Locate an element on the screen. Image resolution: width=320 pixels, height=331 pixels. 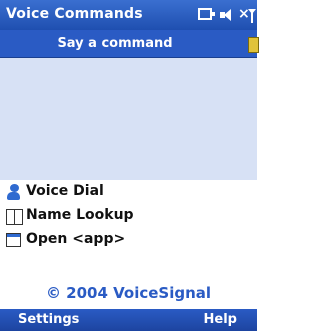
prompt-text: Say a command is located at coordinates (115, 43).